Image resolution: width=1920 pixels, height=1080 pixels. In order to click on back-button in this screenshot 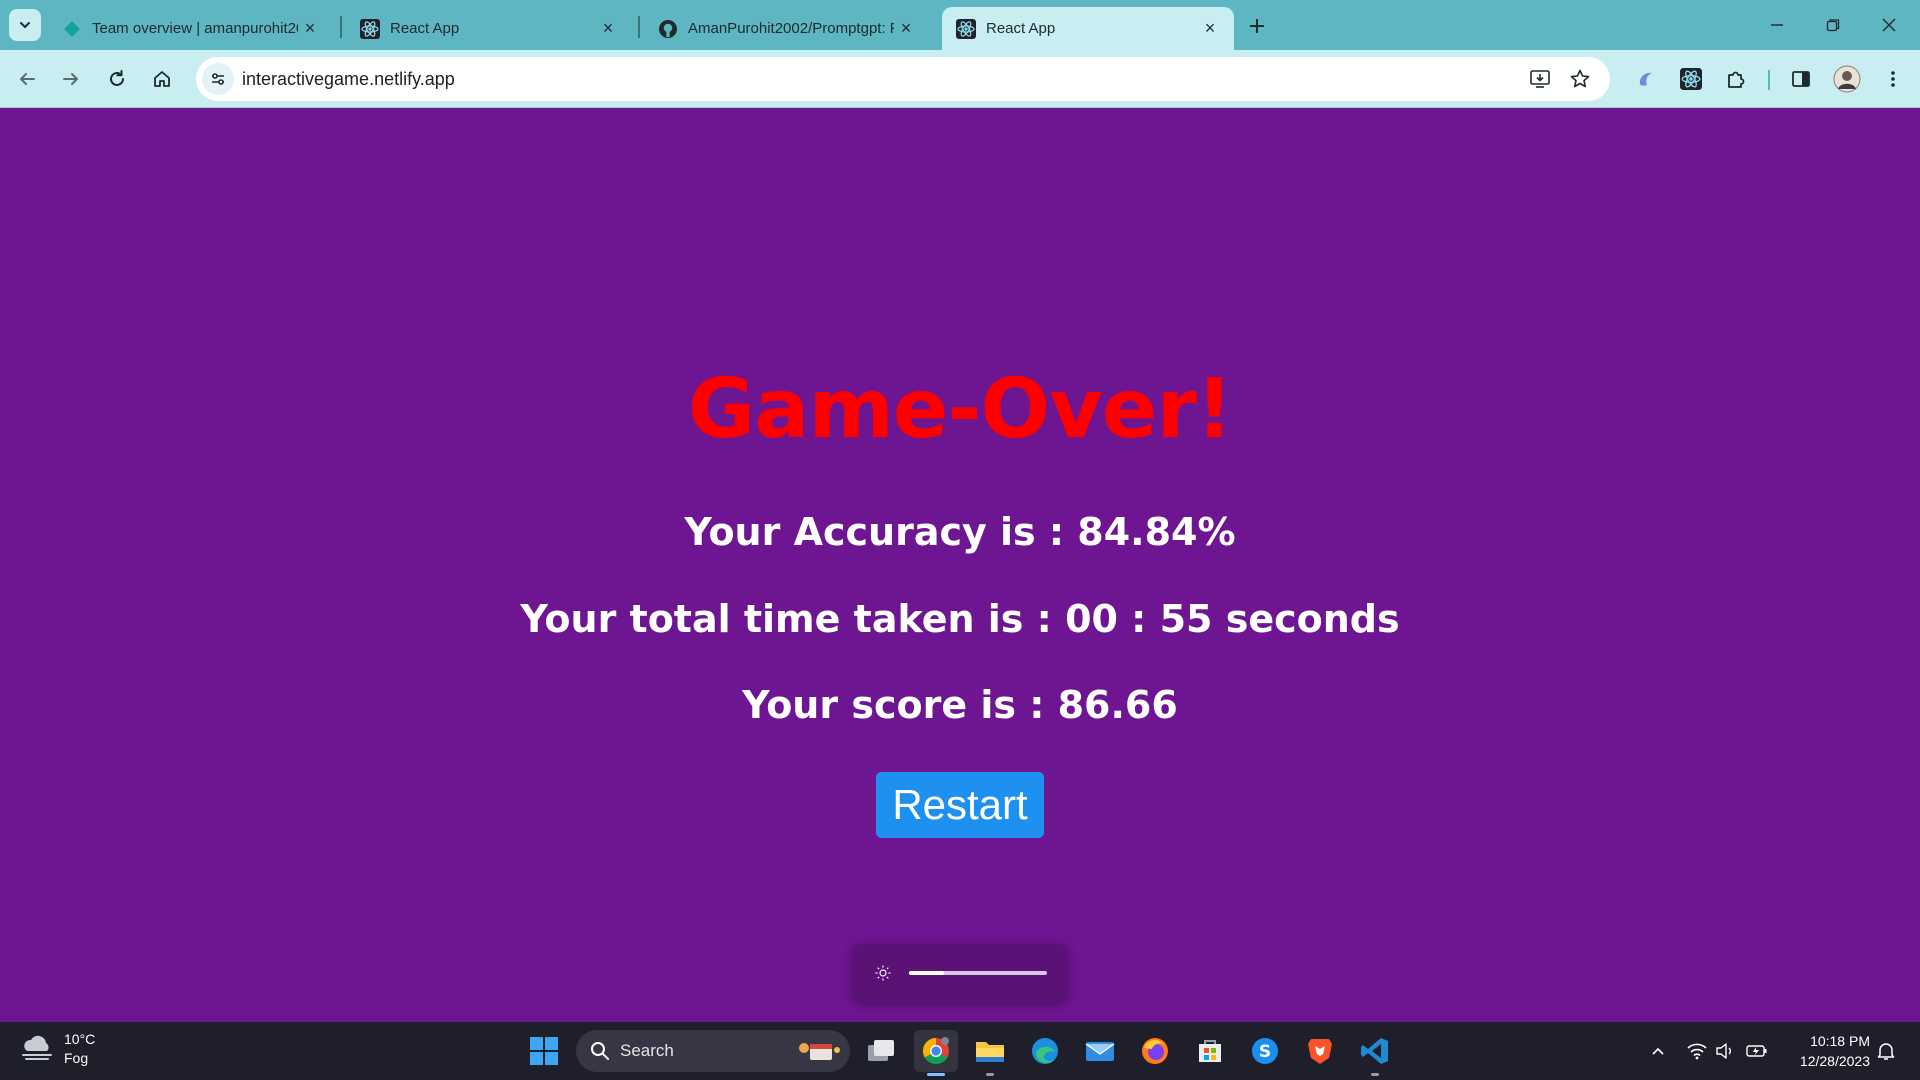, I will do `click(27, 79)`.